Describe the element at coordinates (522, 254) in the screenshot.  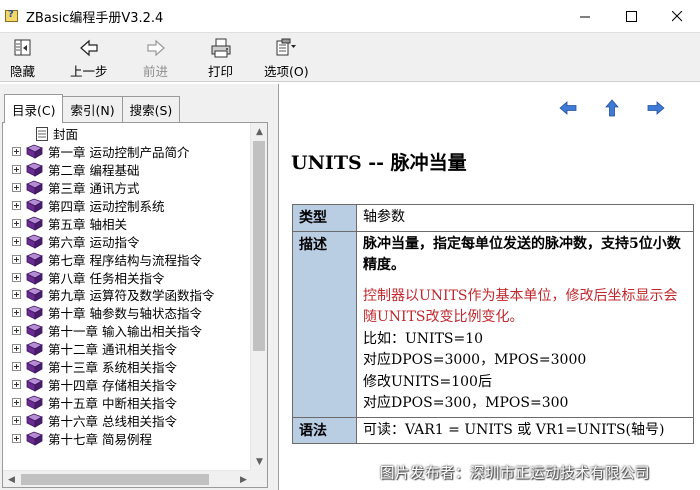
I see `description-summary: 脉冲当量，指定每单位发送的脉冲数，支持5位小数精度。` at that location.